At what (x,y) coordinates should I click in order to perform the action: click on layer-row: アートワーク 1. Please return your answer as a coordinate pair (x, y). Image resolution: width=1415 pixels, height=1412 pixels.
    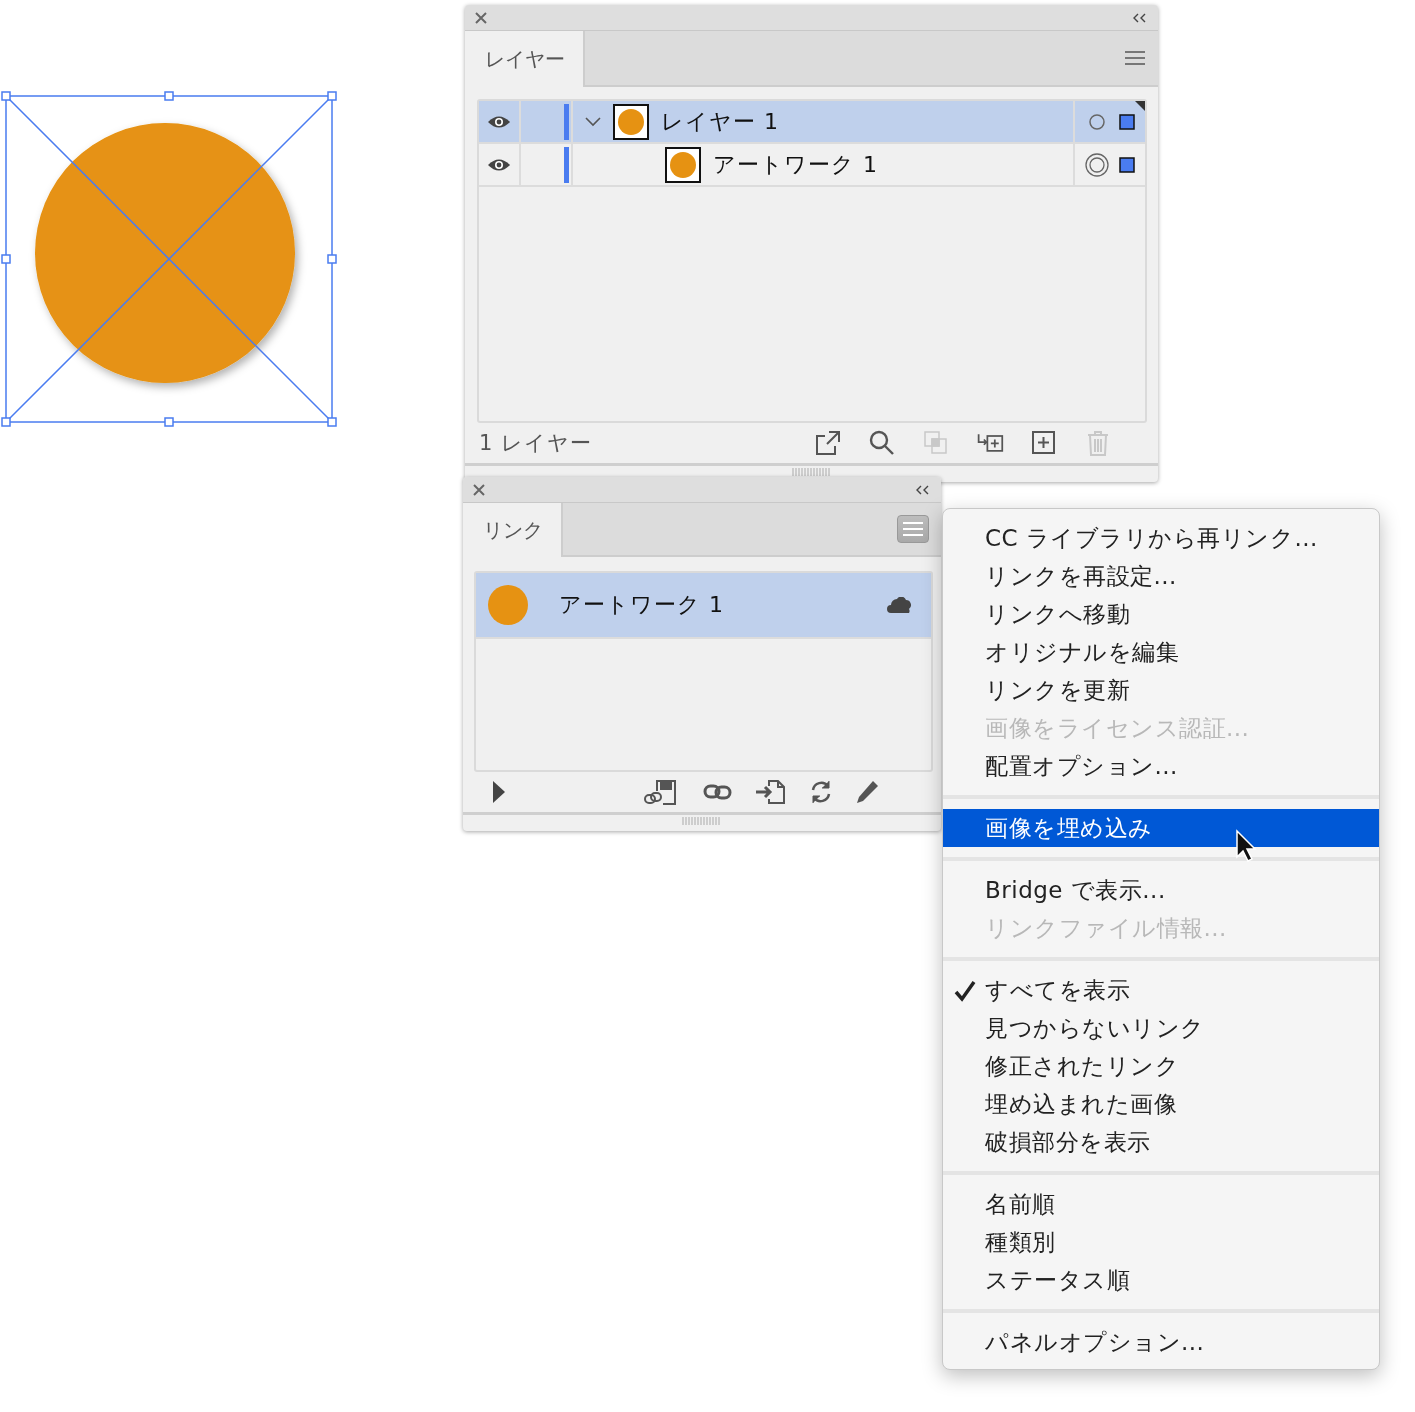
    Looking at the image, I should click on (812, 165).